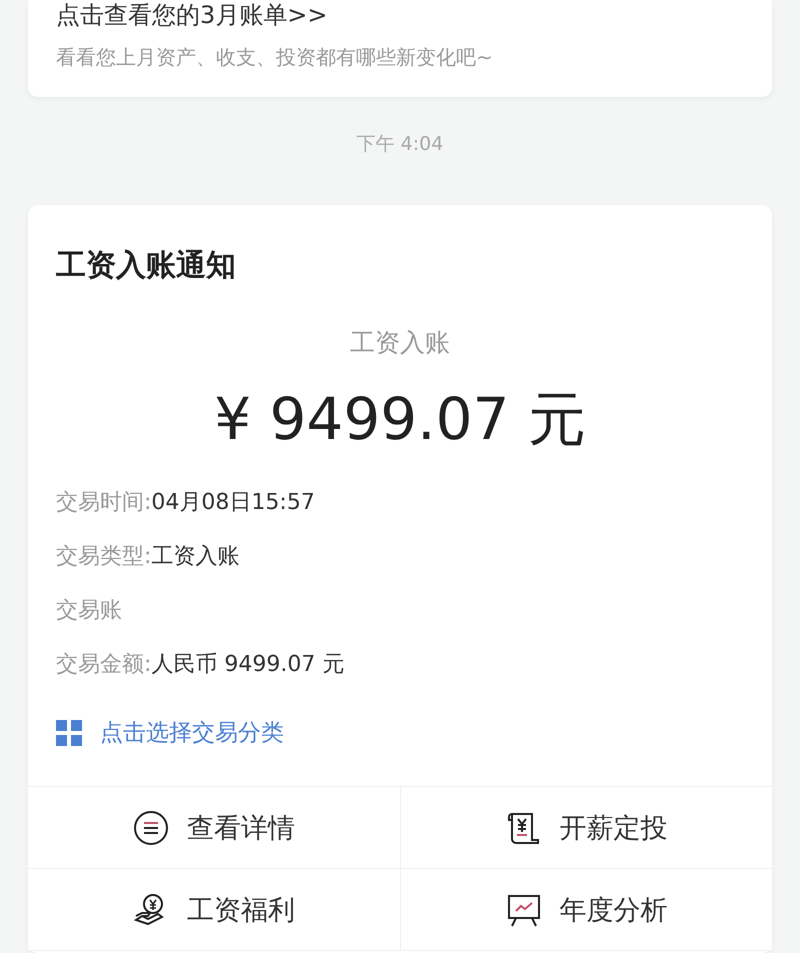 The image size is (800, 953). I want to click on message-time: 下午 4:04, so click(400, 144).